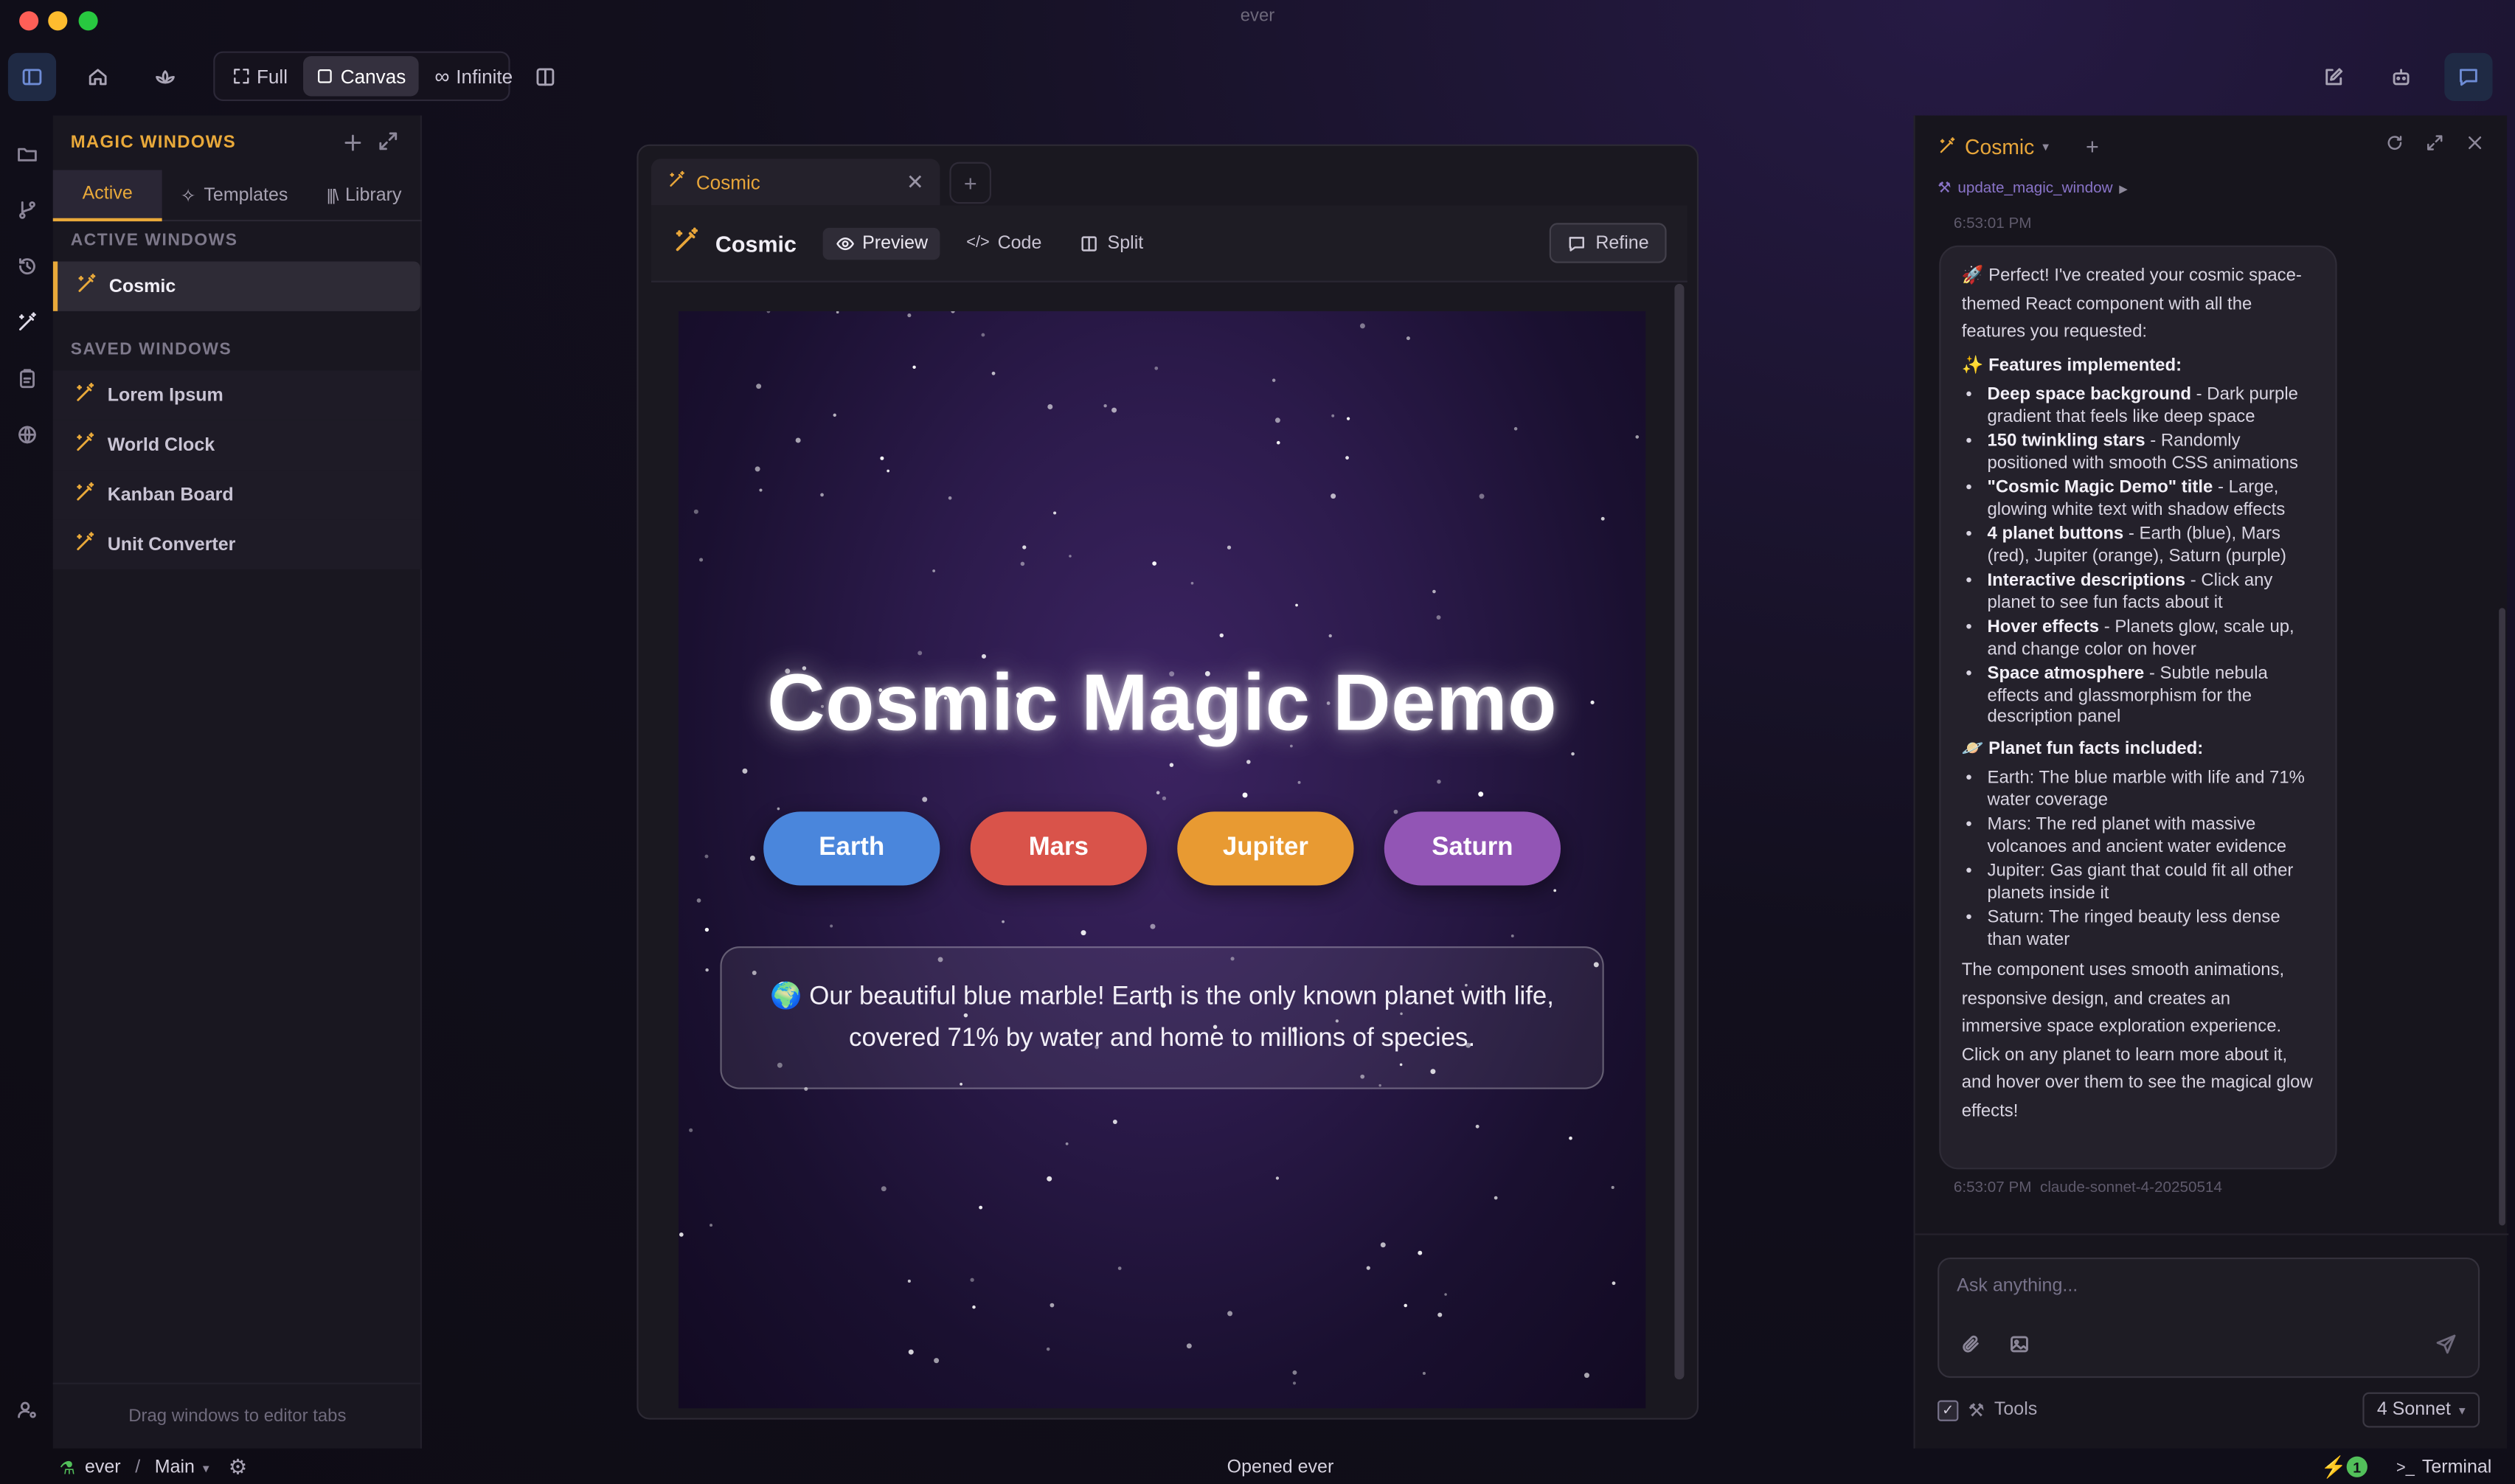  Describe the element at coordinates (1265, 848) in the screenshot. I see `jupiter-button: Jupiter` at that location.